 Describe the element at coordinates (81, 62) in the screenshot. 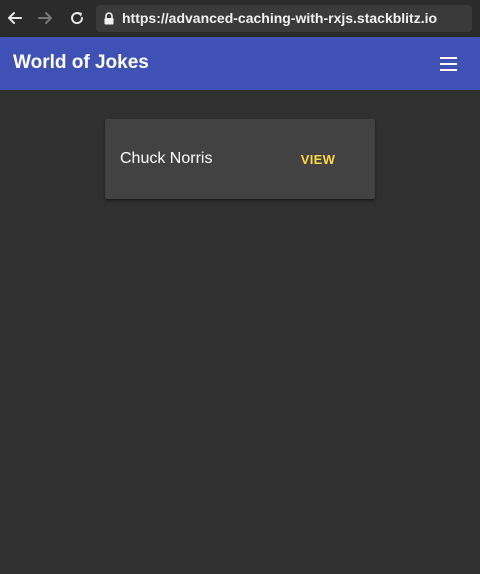

I see `app-title: World of Jokes` at that location.